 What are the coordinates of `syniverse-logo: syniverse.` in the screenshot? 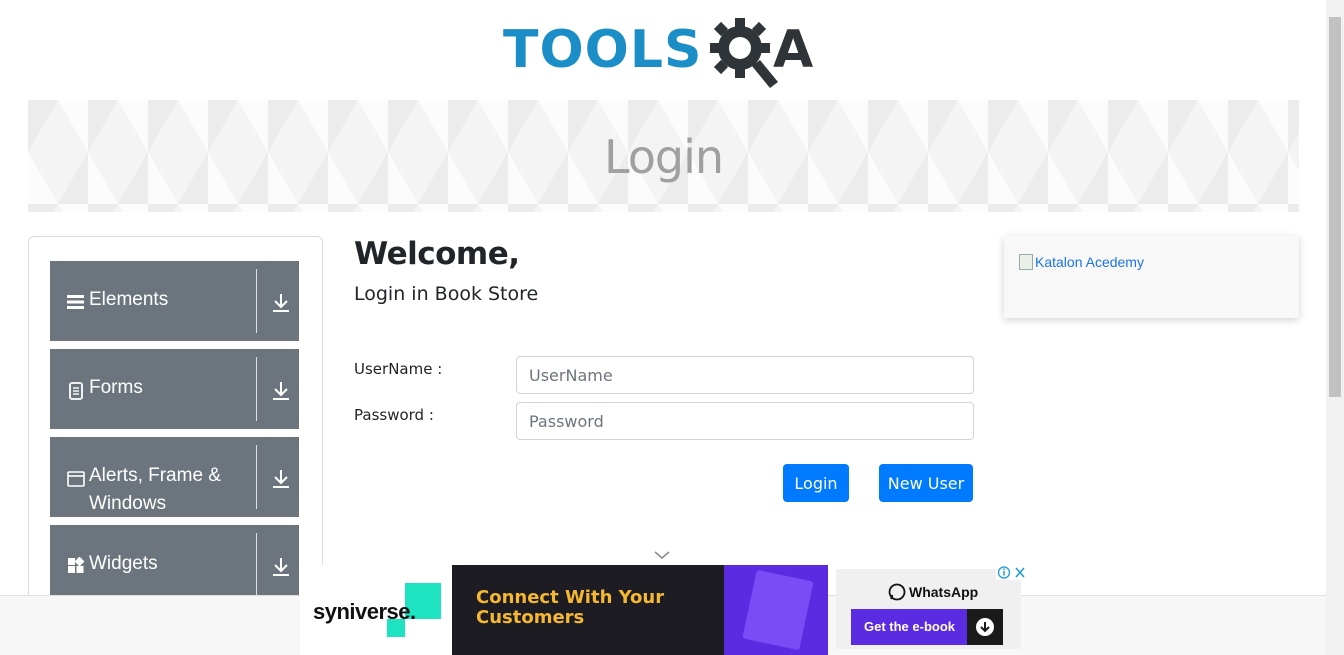 It's located at (376, 610).